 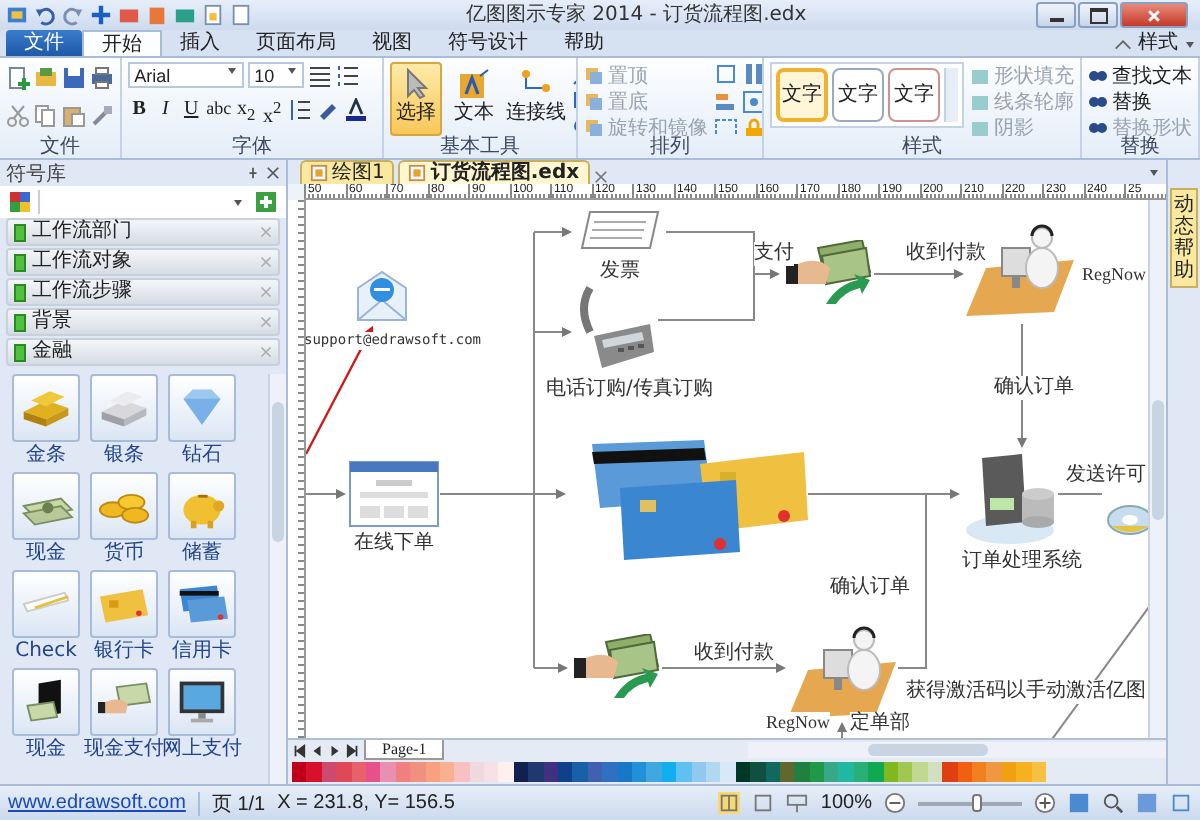 What do you see at coordinates (480, 147) in the screenshot?
I see `group-label: 基本工具` at bounding box center [480, 147].